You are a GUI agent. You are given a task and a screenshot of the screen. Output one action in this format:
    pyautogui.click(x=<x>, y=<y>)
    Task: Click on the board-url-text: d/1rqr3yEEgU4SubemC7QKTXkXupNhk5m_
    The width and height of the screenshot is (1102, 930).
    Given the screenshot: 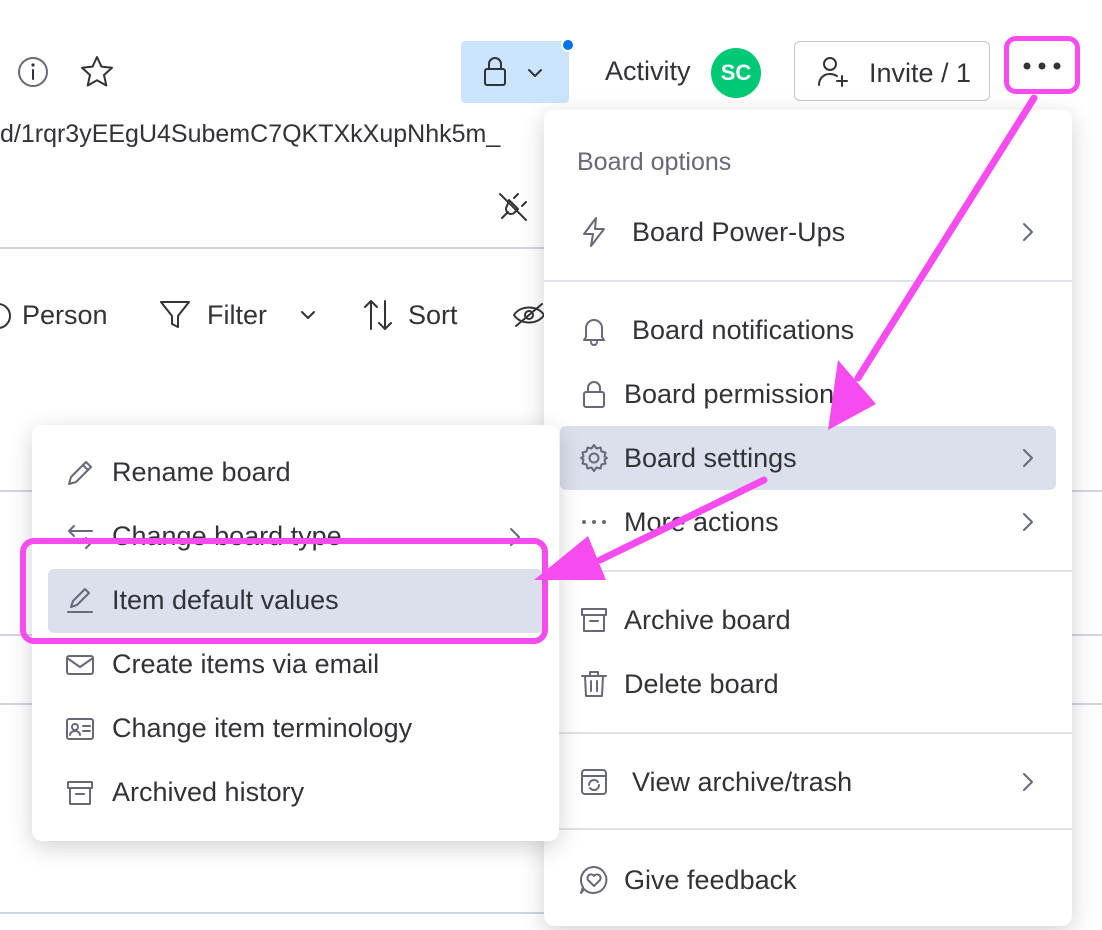 What is the action you would take?
    pyautogui.click(x=250, y=134)
    